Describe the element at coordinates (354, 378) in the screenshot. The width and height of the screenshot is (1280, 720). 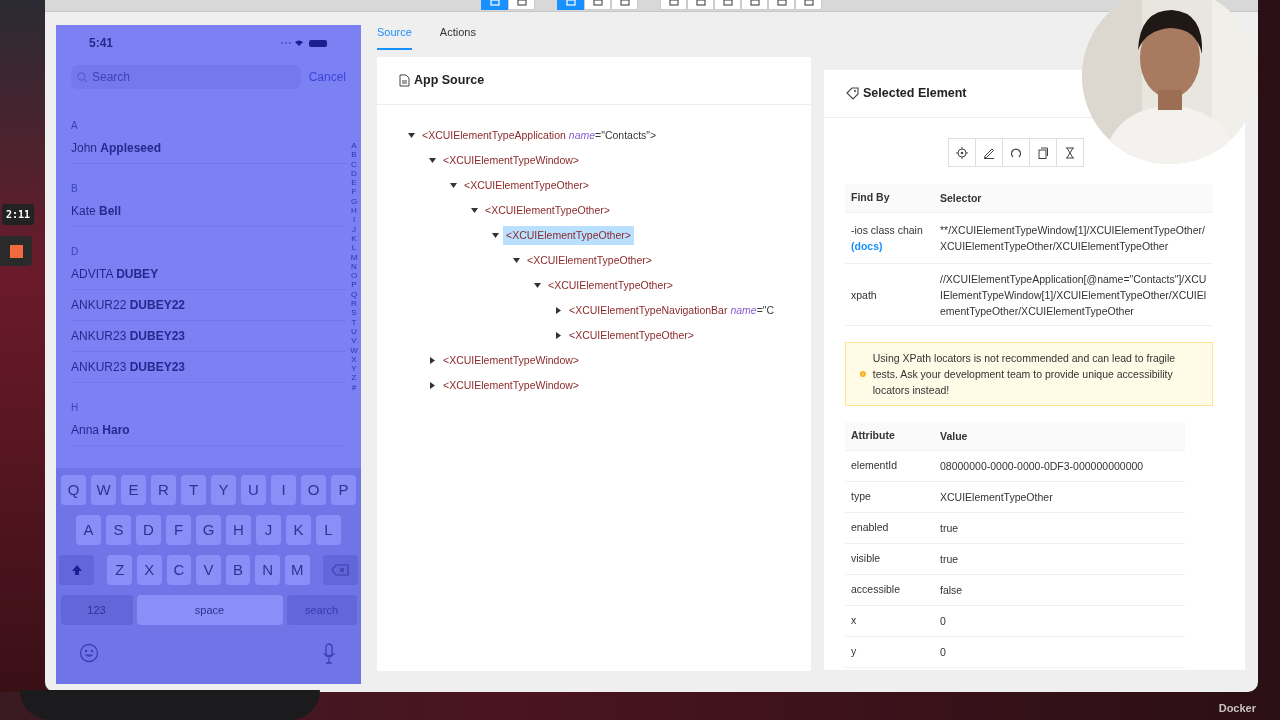
I see `index-letter: Z` at that location.